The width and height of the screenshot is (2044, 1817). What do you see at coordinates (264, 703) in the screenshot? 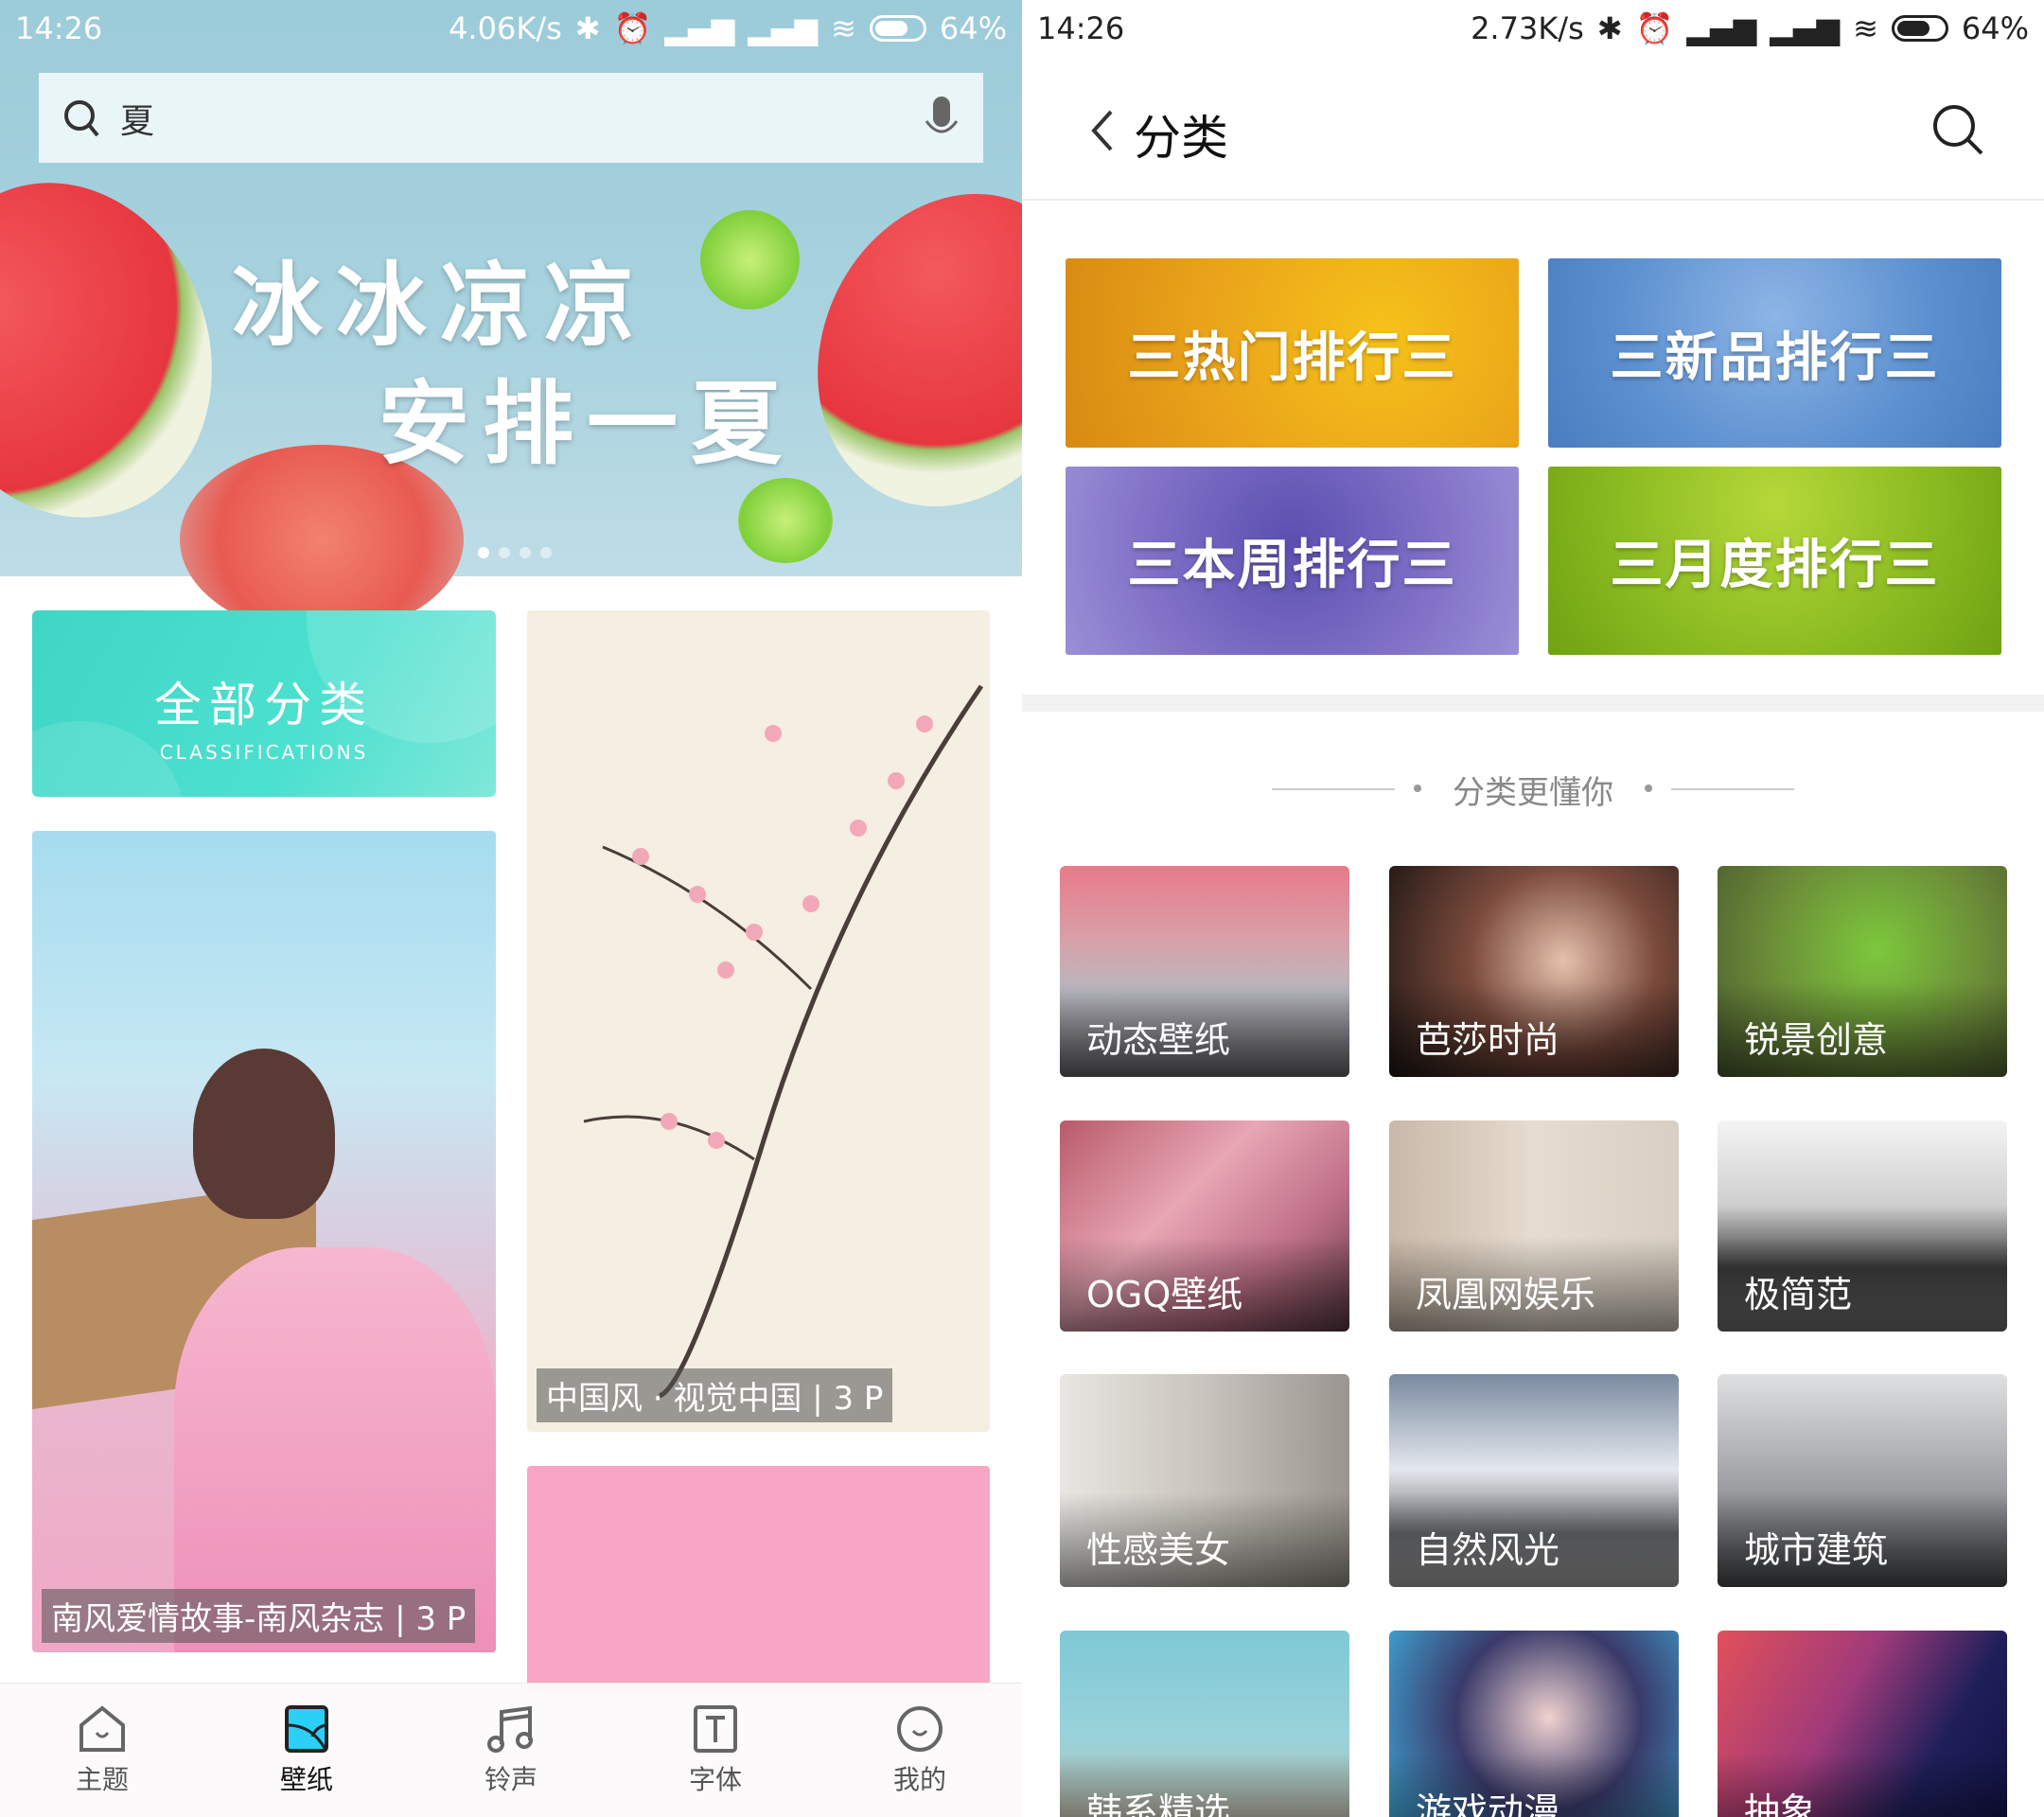
I see `all-categories-button: 全部分类 CLASSIFICATIONS` at bounding box center [264, 703].